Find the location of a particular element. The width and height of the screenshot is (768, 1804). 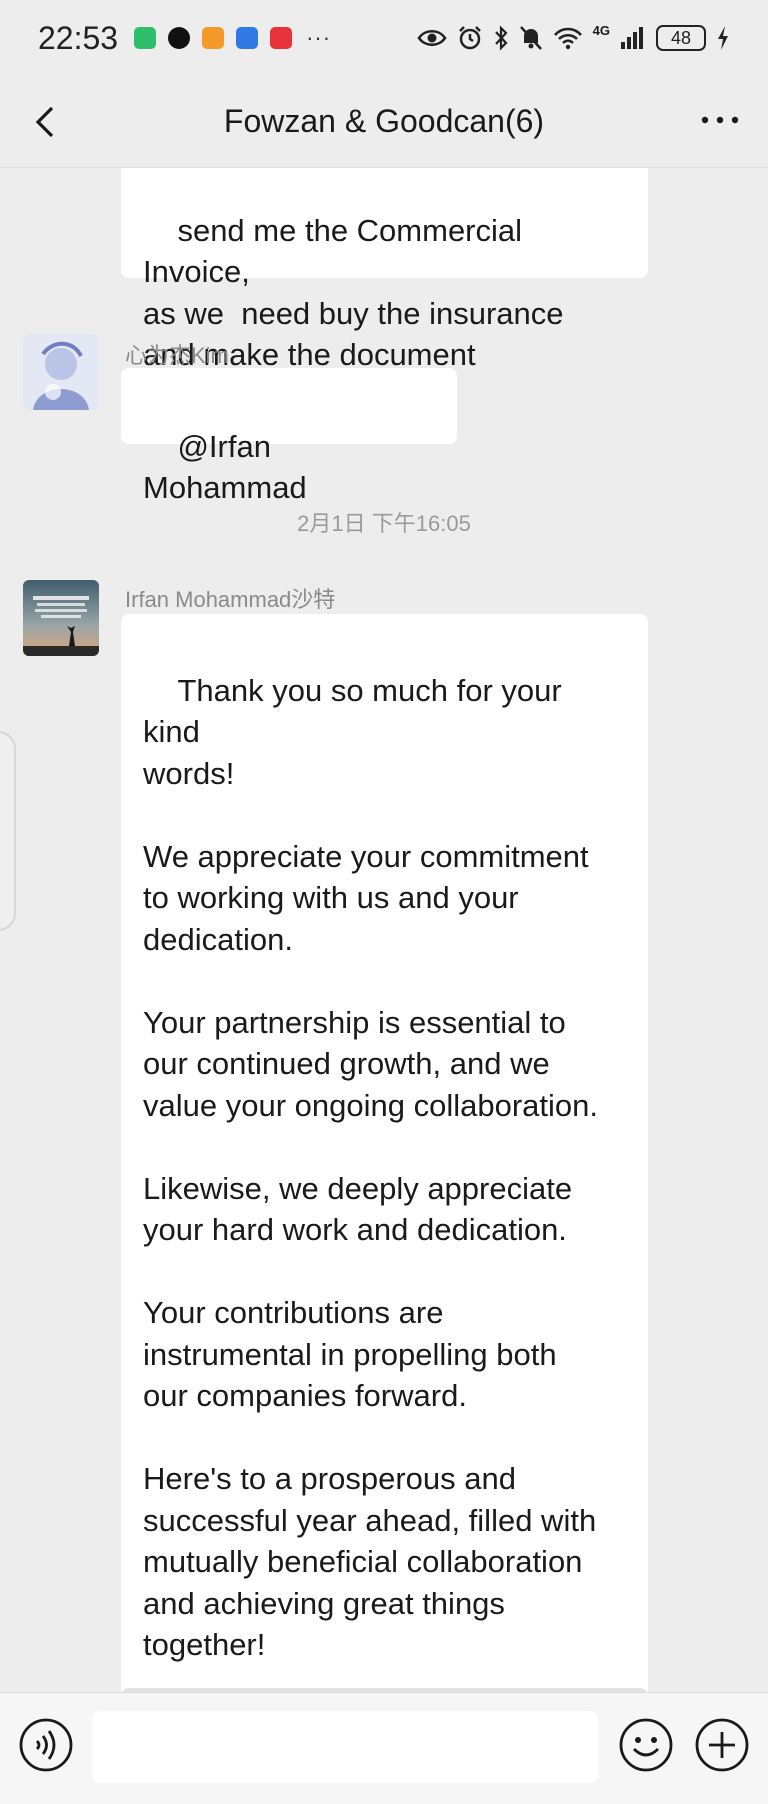

alarm-icon is located at coordinates (469, 38).